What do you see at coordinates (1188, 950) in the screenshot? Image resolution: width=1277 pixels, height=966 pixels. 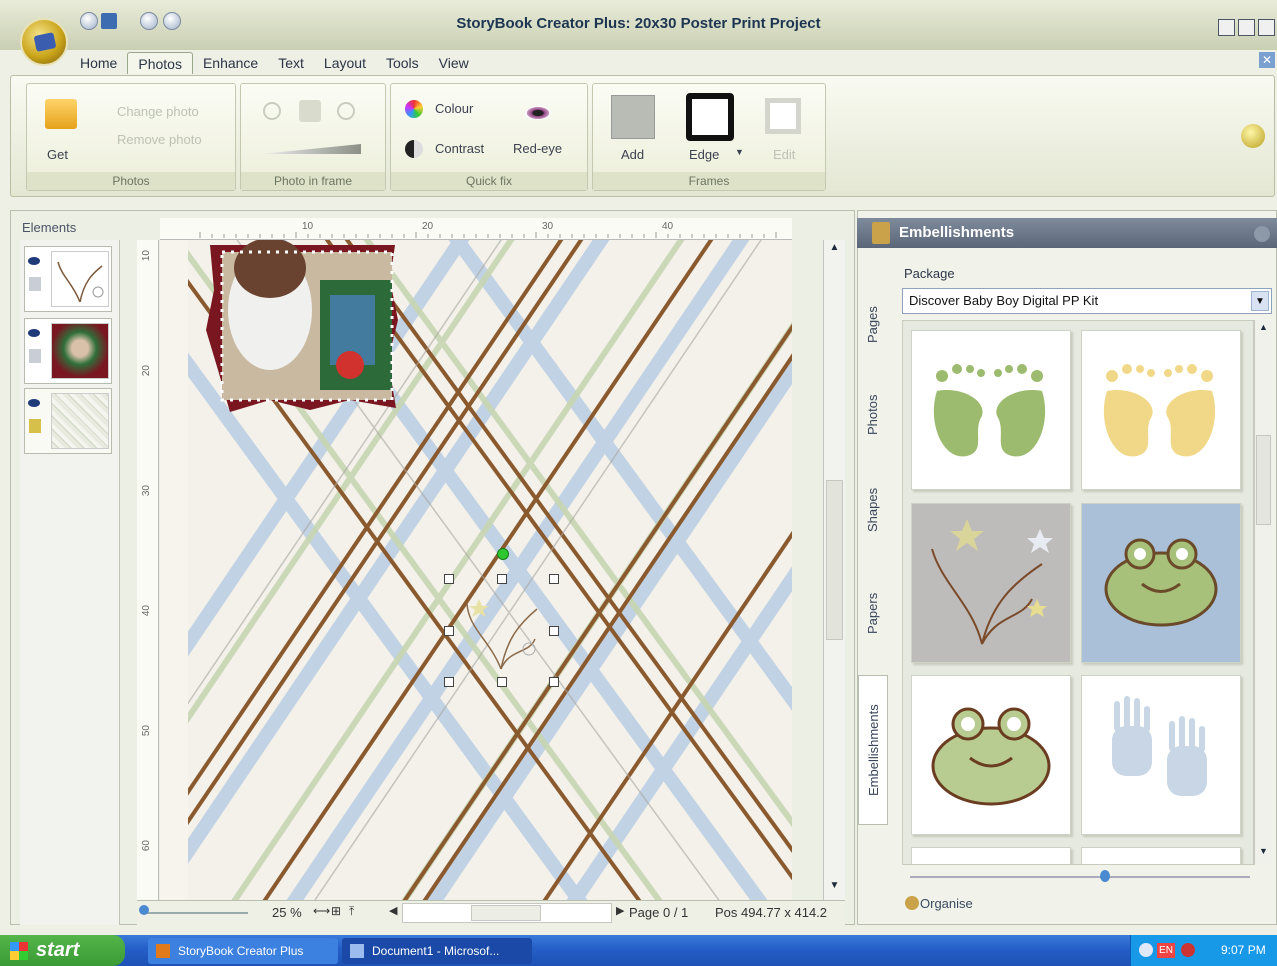 I see `security-icon` at bounding box center [1188, 950].